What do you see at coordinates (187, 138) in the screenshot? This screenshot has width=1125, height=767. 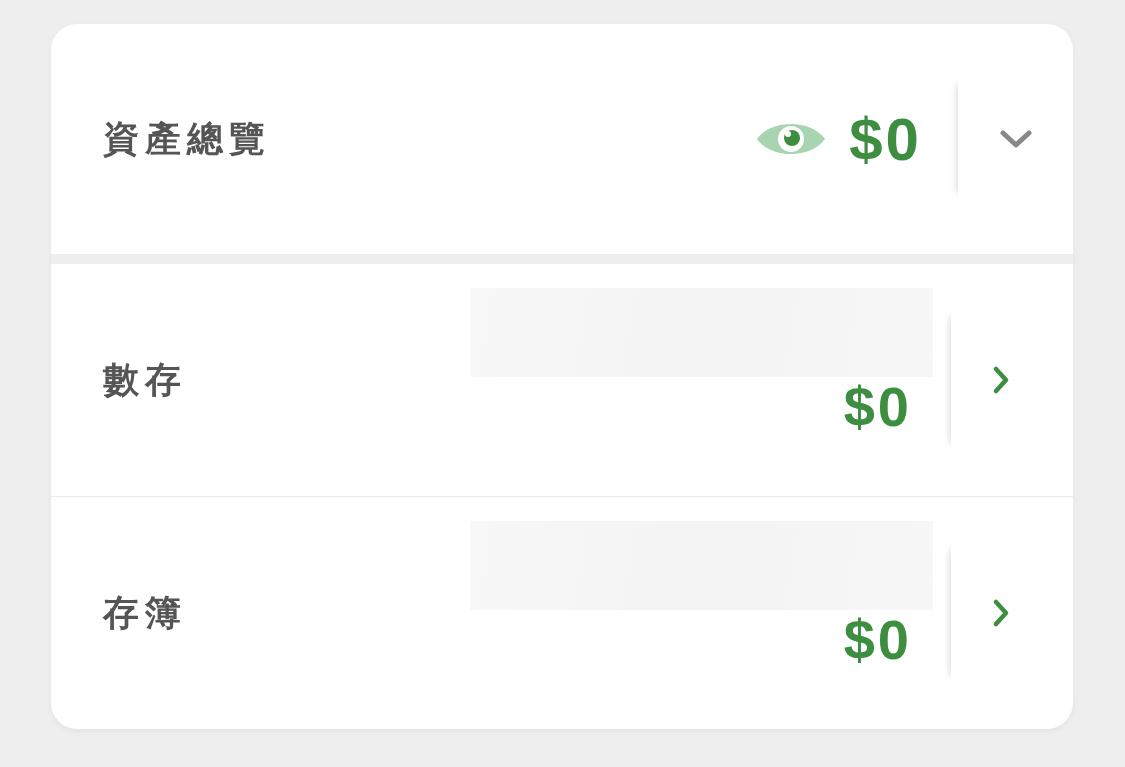 I see `overview-title: 資產總覽` at bounding box center [187, 138].